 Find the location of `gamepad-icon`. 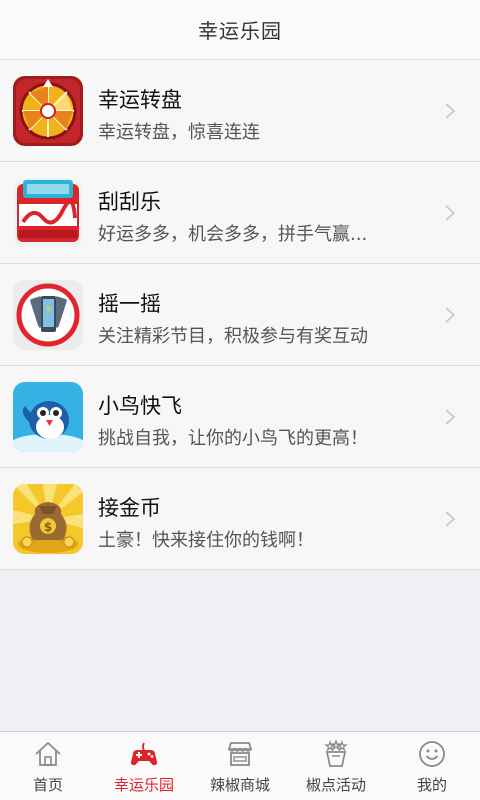

gamepad-icon is located at coordinates (144, 754).